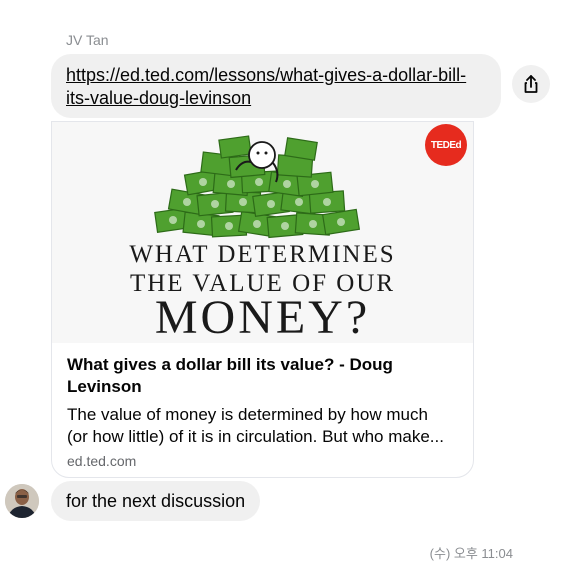 The width and height of the screenshot is (566, 578). I want to click on money-pile-illustration, so click(257, 187).